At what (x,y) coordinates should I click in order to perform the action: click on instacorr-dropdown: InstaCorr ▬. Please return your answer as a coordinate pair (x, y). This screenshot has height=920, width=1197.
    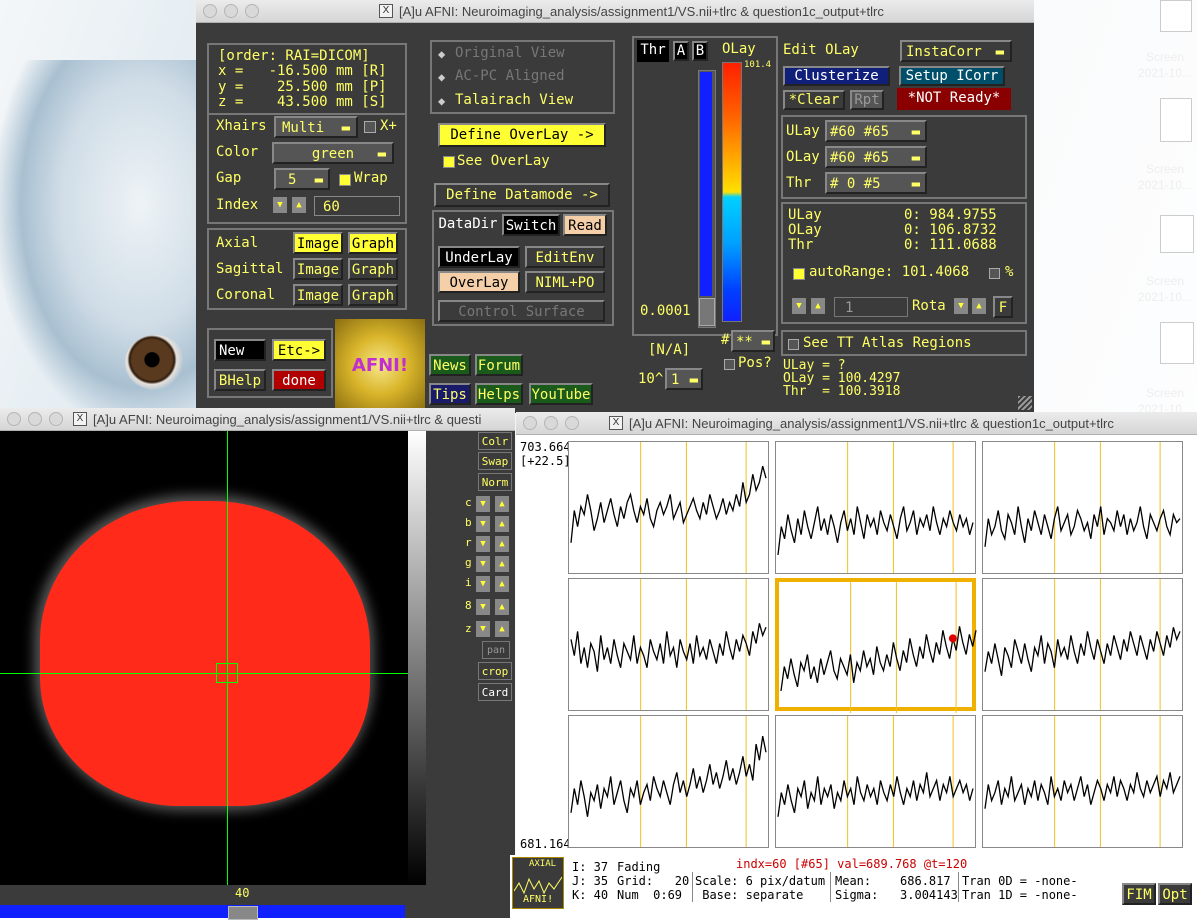
    Looking at the image, I should click on (956, 51).